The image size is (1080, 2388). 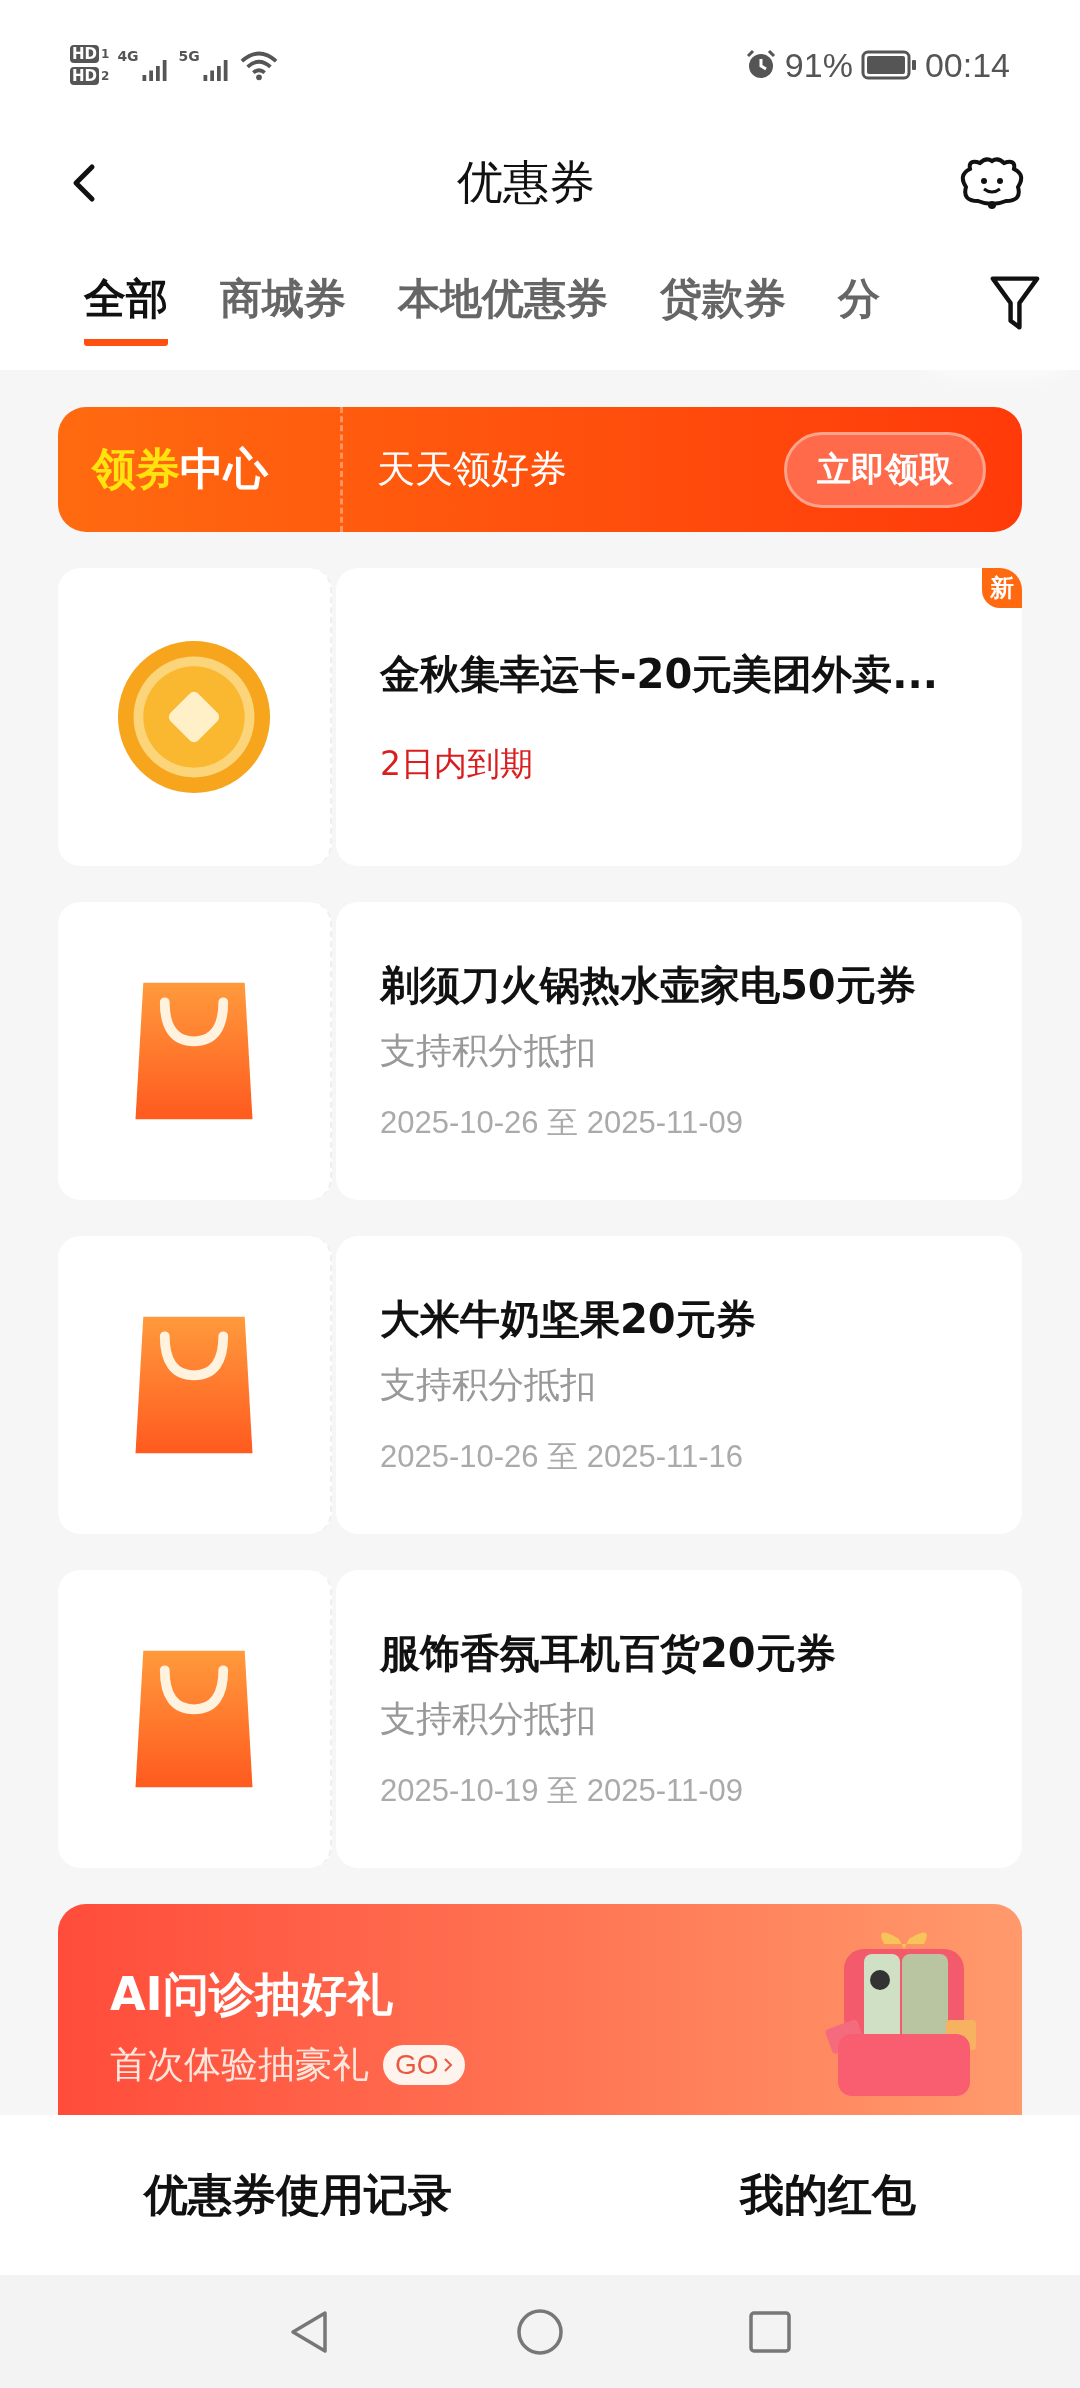 What do you see at coordinates (105, 54) in the screenshot?
I see `sim-slot-number: 1` at bounding box center [105, 54].